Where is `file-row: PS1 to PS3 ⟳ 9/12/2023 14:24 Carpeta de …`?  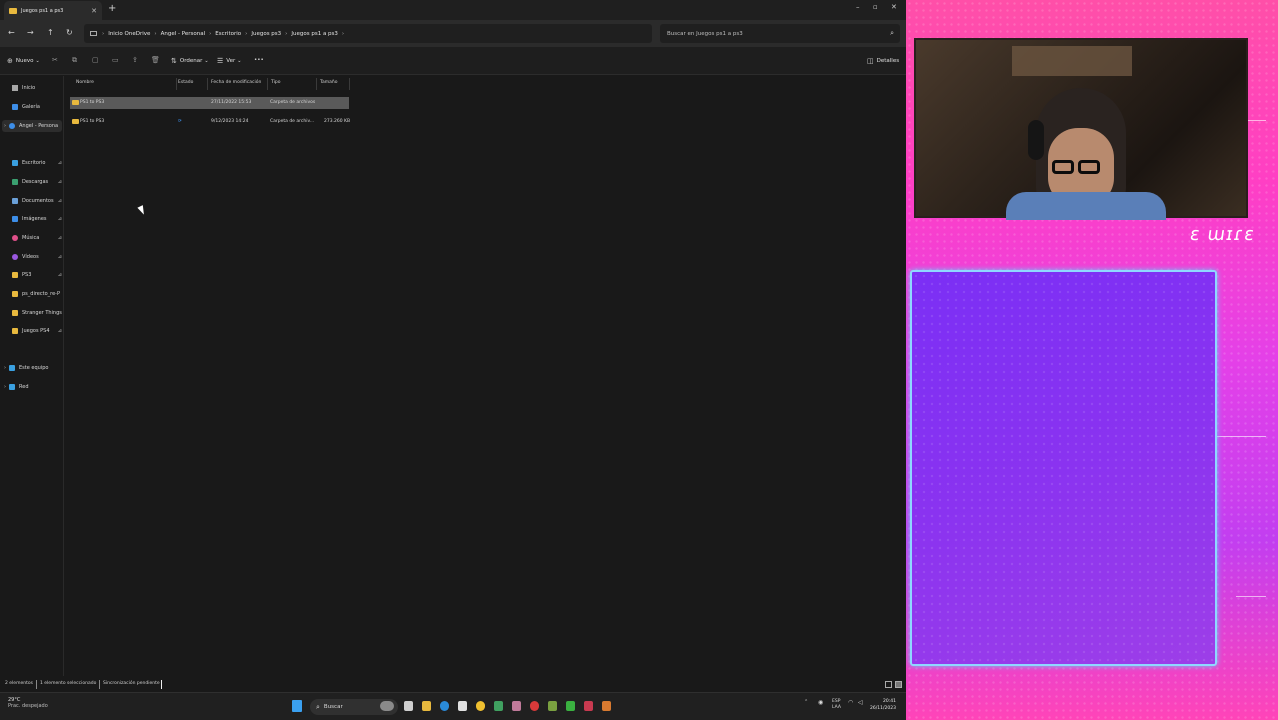 file-row: PS1 to PS3 ⟳ 9/12/2023 14:24 Carpeta de … is located at coordinates (210, 122).